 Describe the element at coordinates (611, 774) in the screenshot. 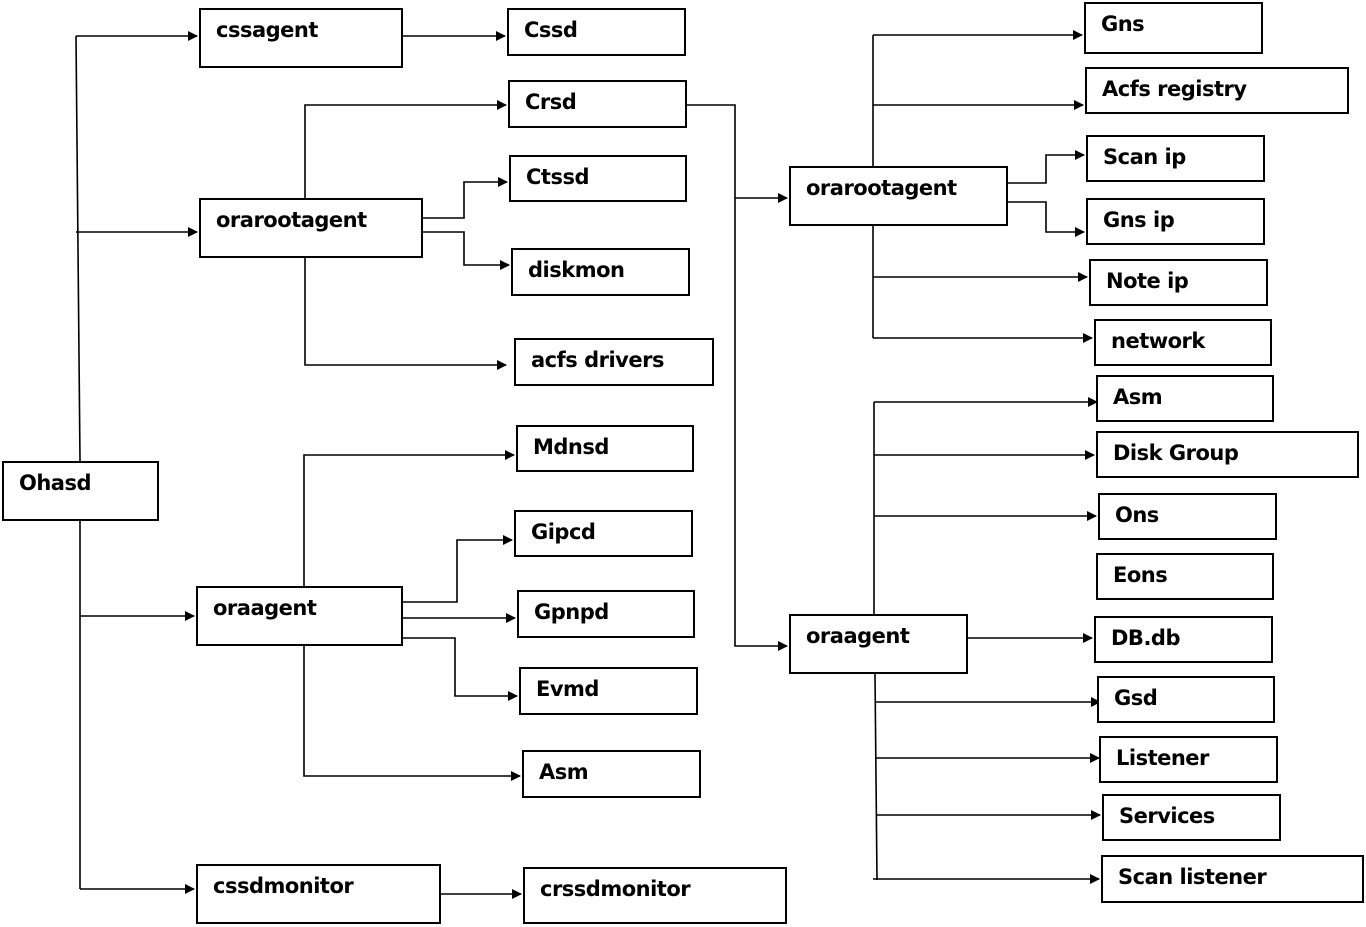

I see `node-asm-l: Asm` at that location.